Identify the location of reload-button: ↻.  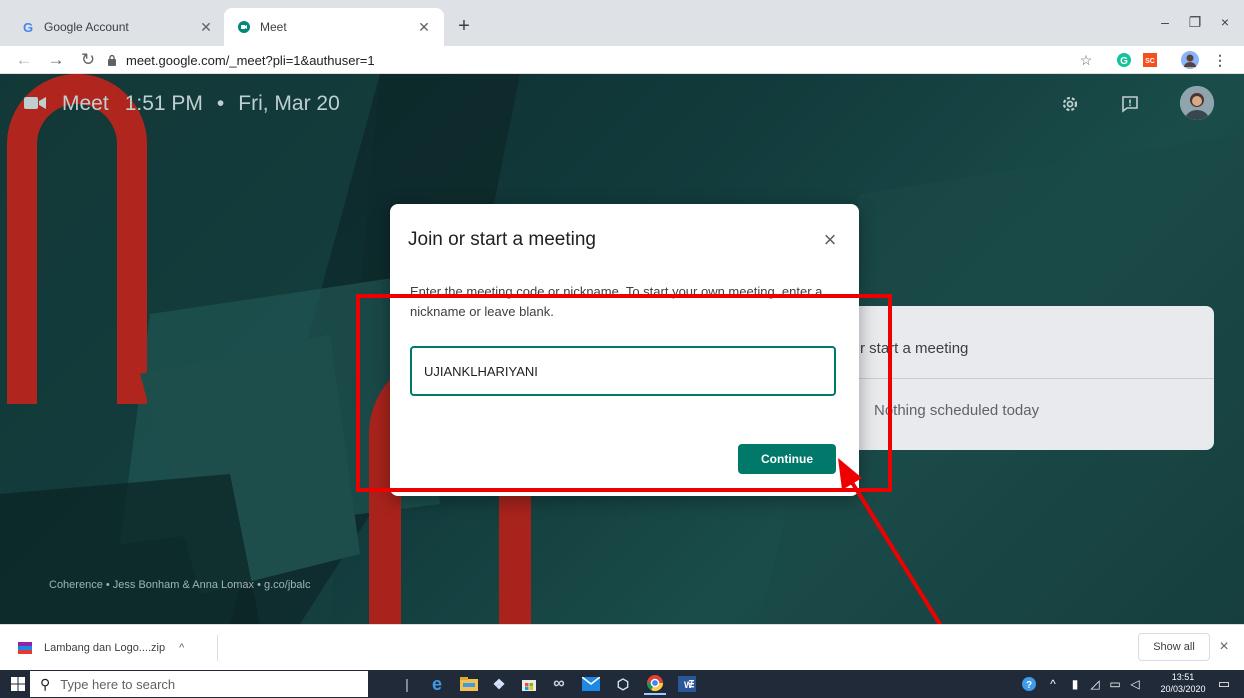
(88, 60).